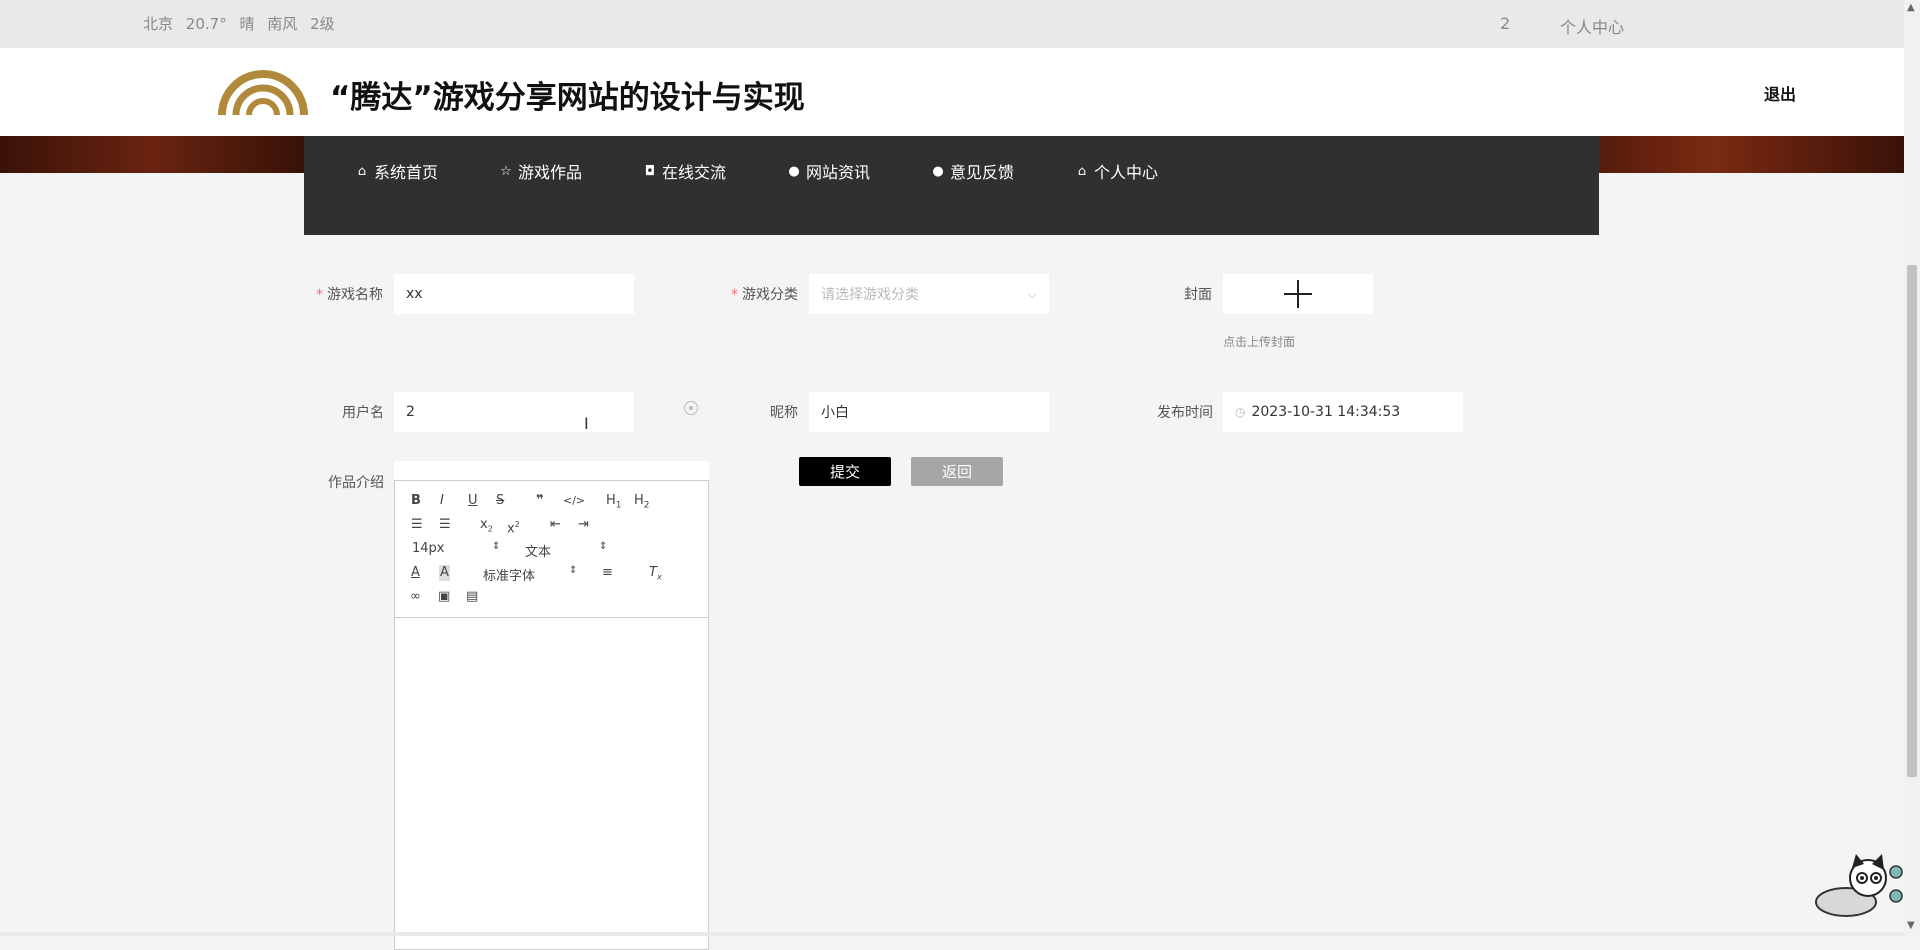  I want to click on font-size-select: 14px ⇕, so click(456, 548).